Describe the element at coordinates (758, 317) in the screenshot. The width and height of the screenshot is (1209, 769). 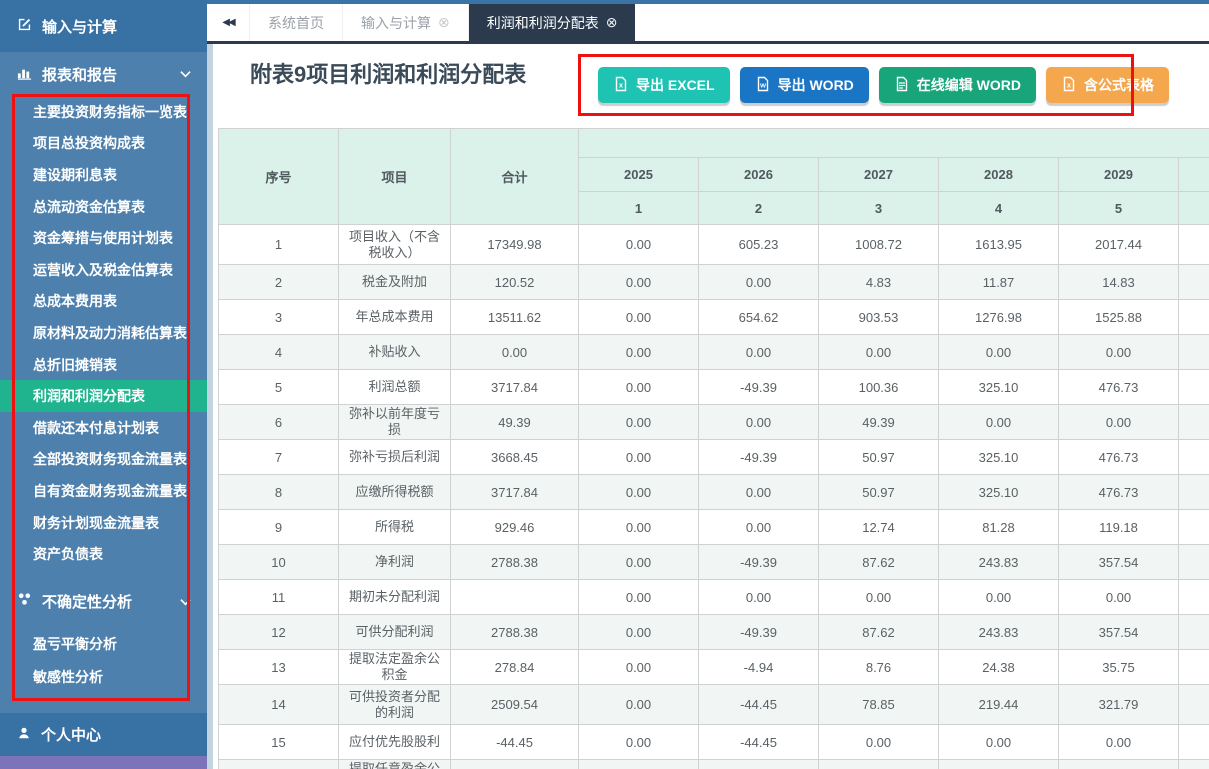
I see `cell-value: 654.62` at that location.